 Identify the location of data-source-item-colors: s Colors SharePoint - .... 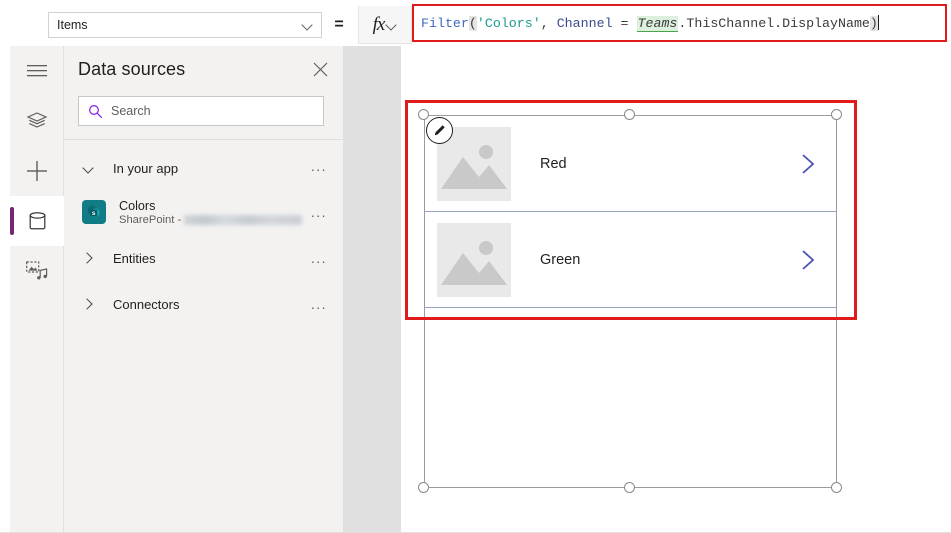
(203, 212).